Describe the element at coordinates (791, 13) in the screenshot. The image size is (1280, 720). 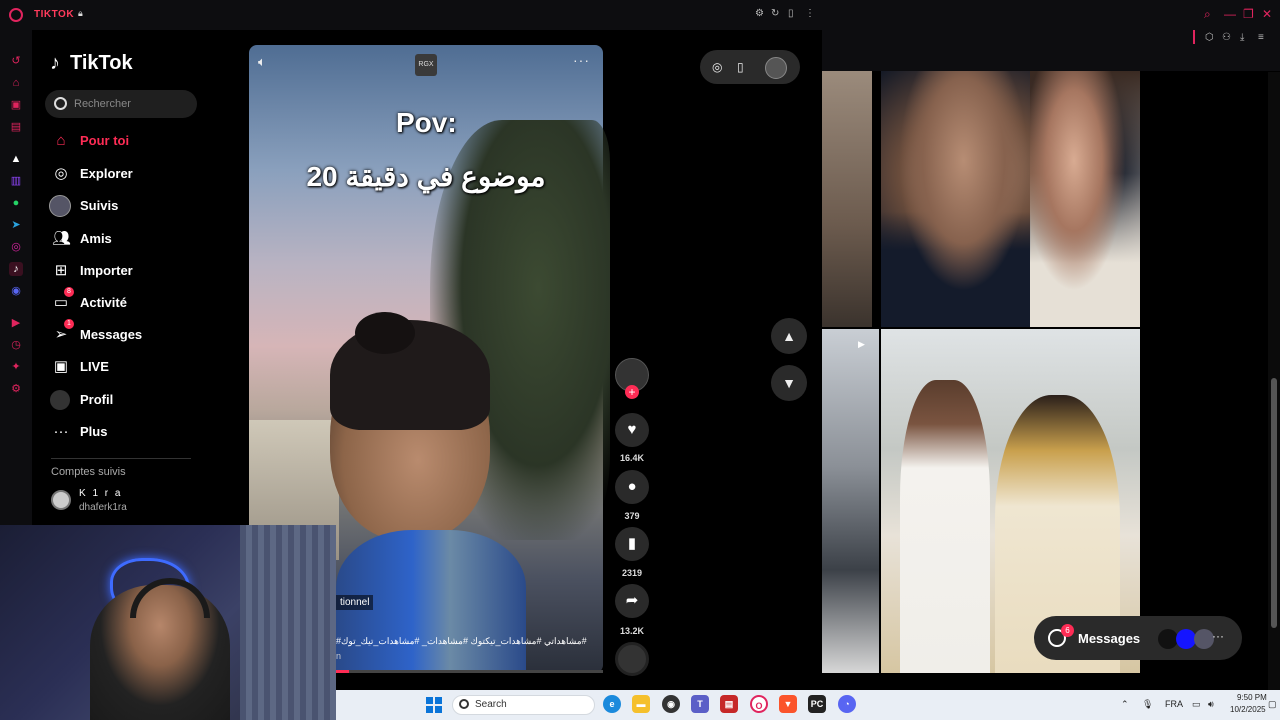
I see `phone-icon: ▯` at that location.